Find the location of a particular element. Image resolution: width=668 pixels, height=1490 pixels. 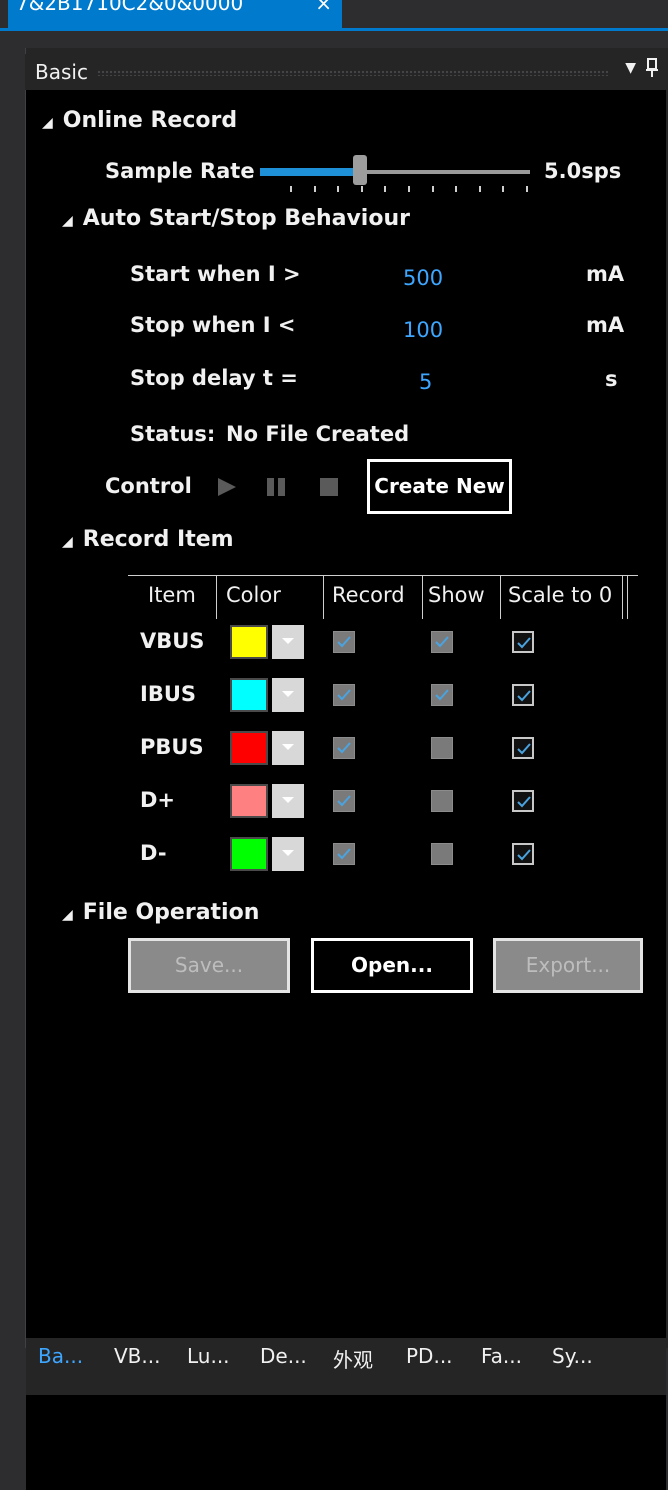

item-name: D+ is located at coordinates (158, 800).